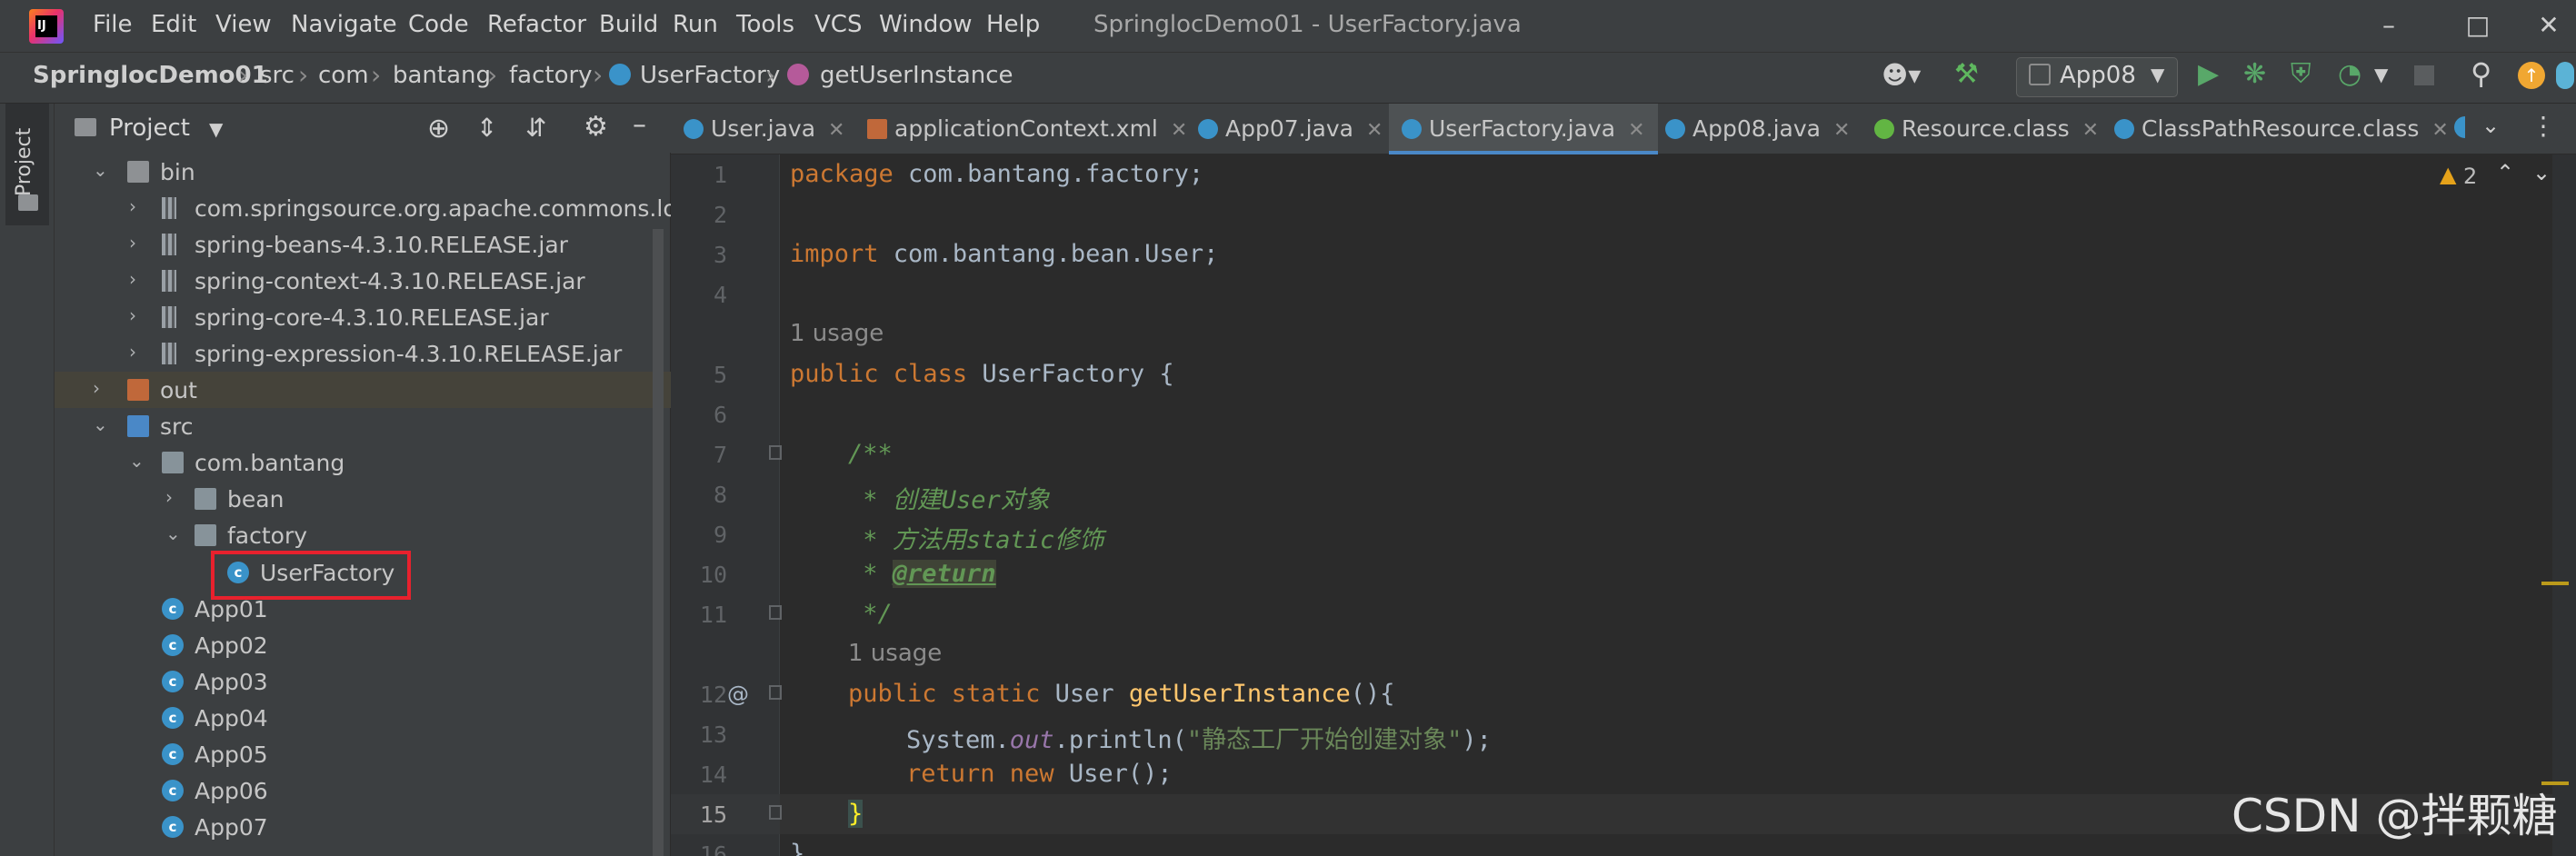 Image resolution: width=2576 pixels, height=856 pixels. I want to click on project-scrollbar, so click(658, 542).